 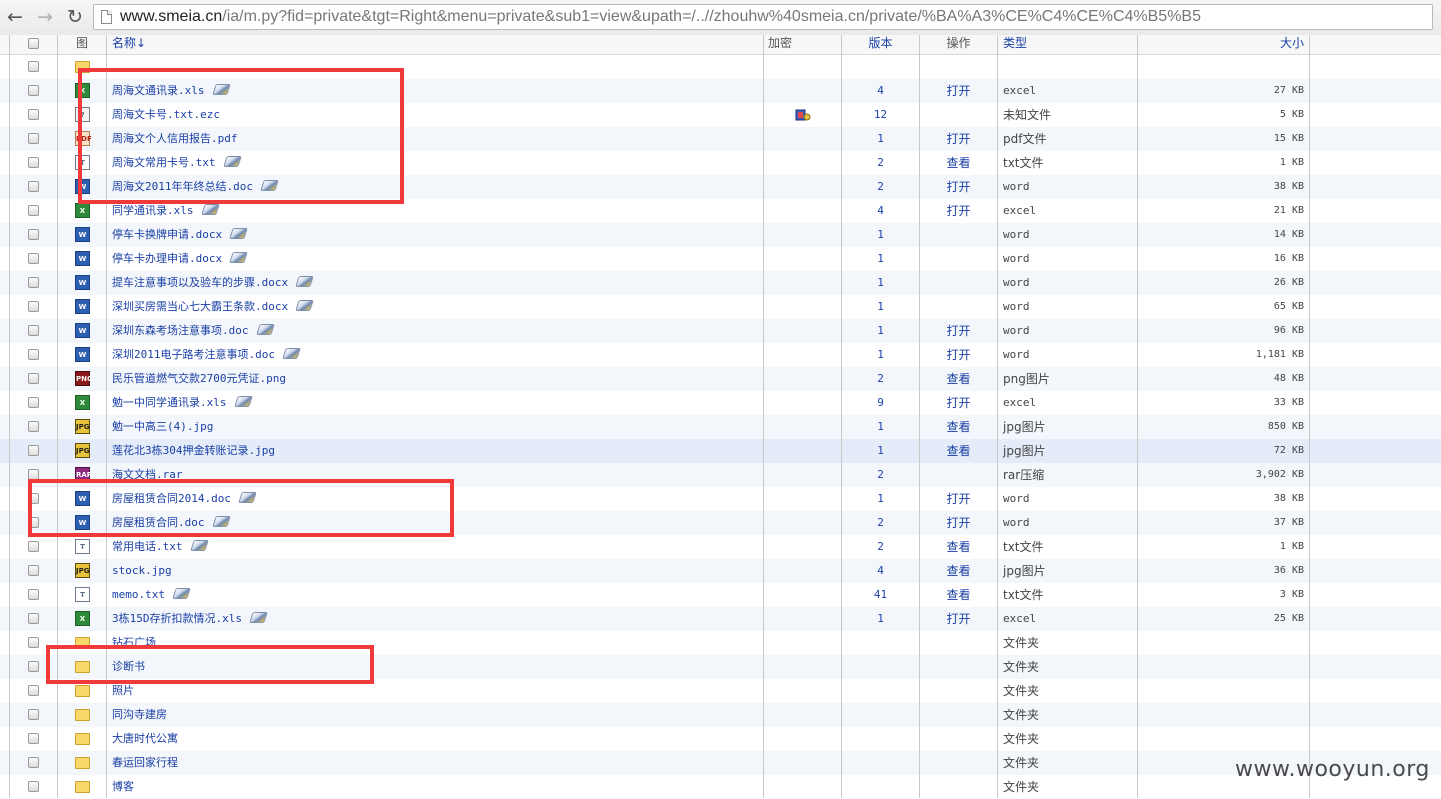 I want to click on forward-arrow-icon: →, so click(x=45, y=17).